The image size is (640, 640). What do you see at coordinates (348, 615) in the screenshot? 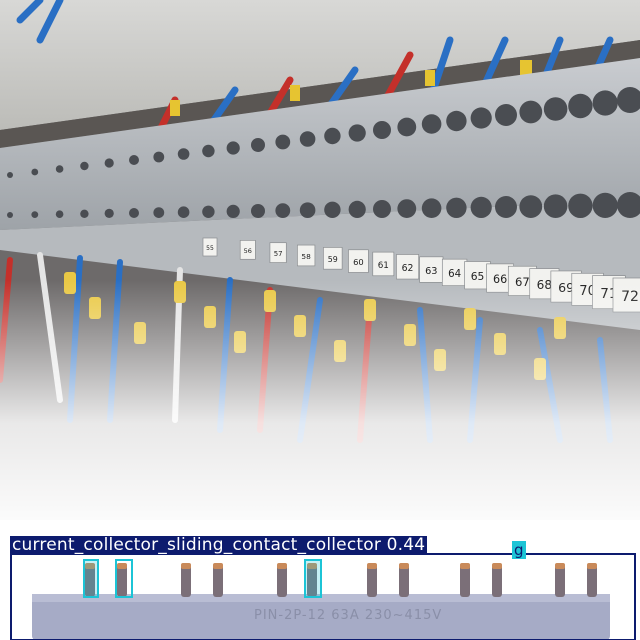
I see `busbar-marking: PIN-2P-12 63A 230~415V` at bounding box center [348, 615].